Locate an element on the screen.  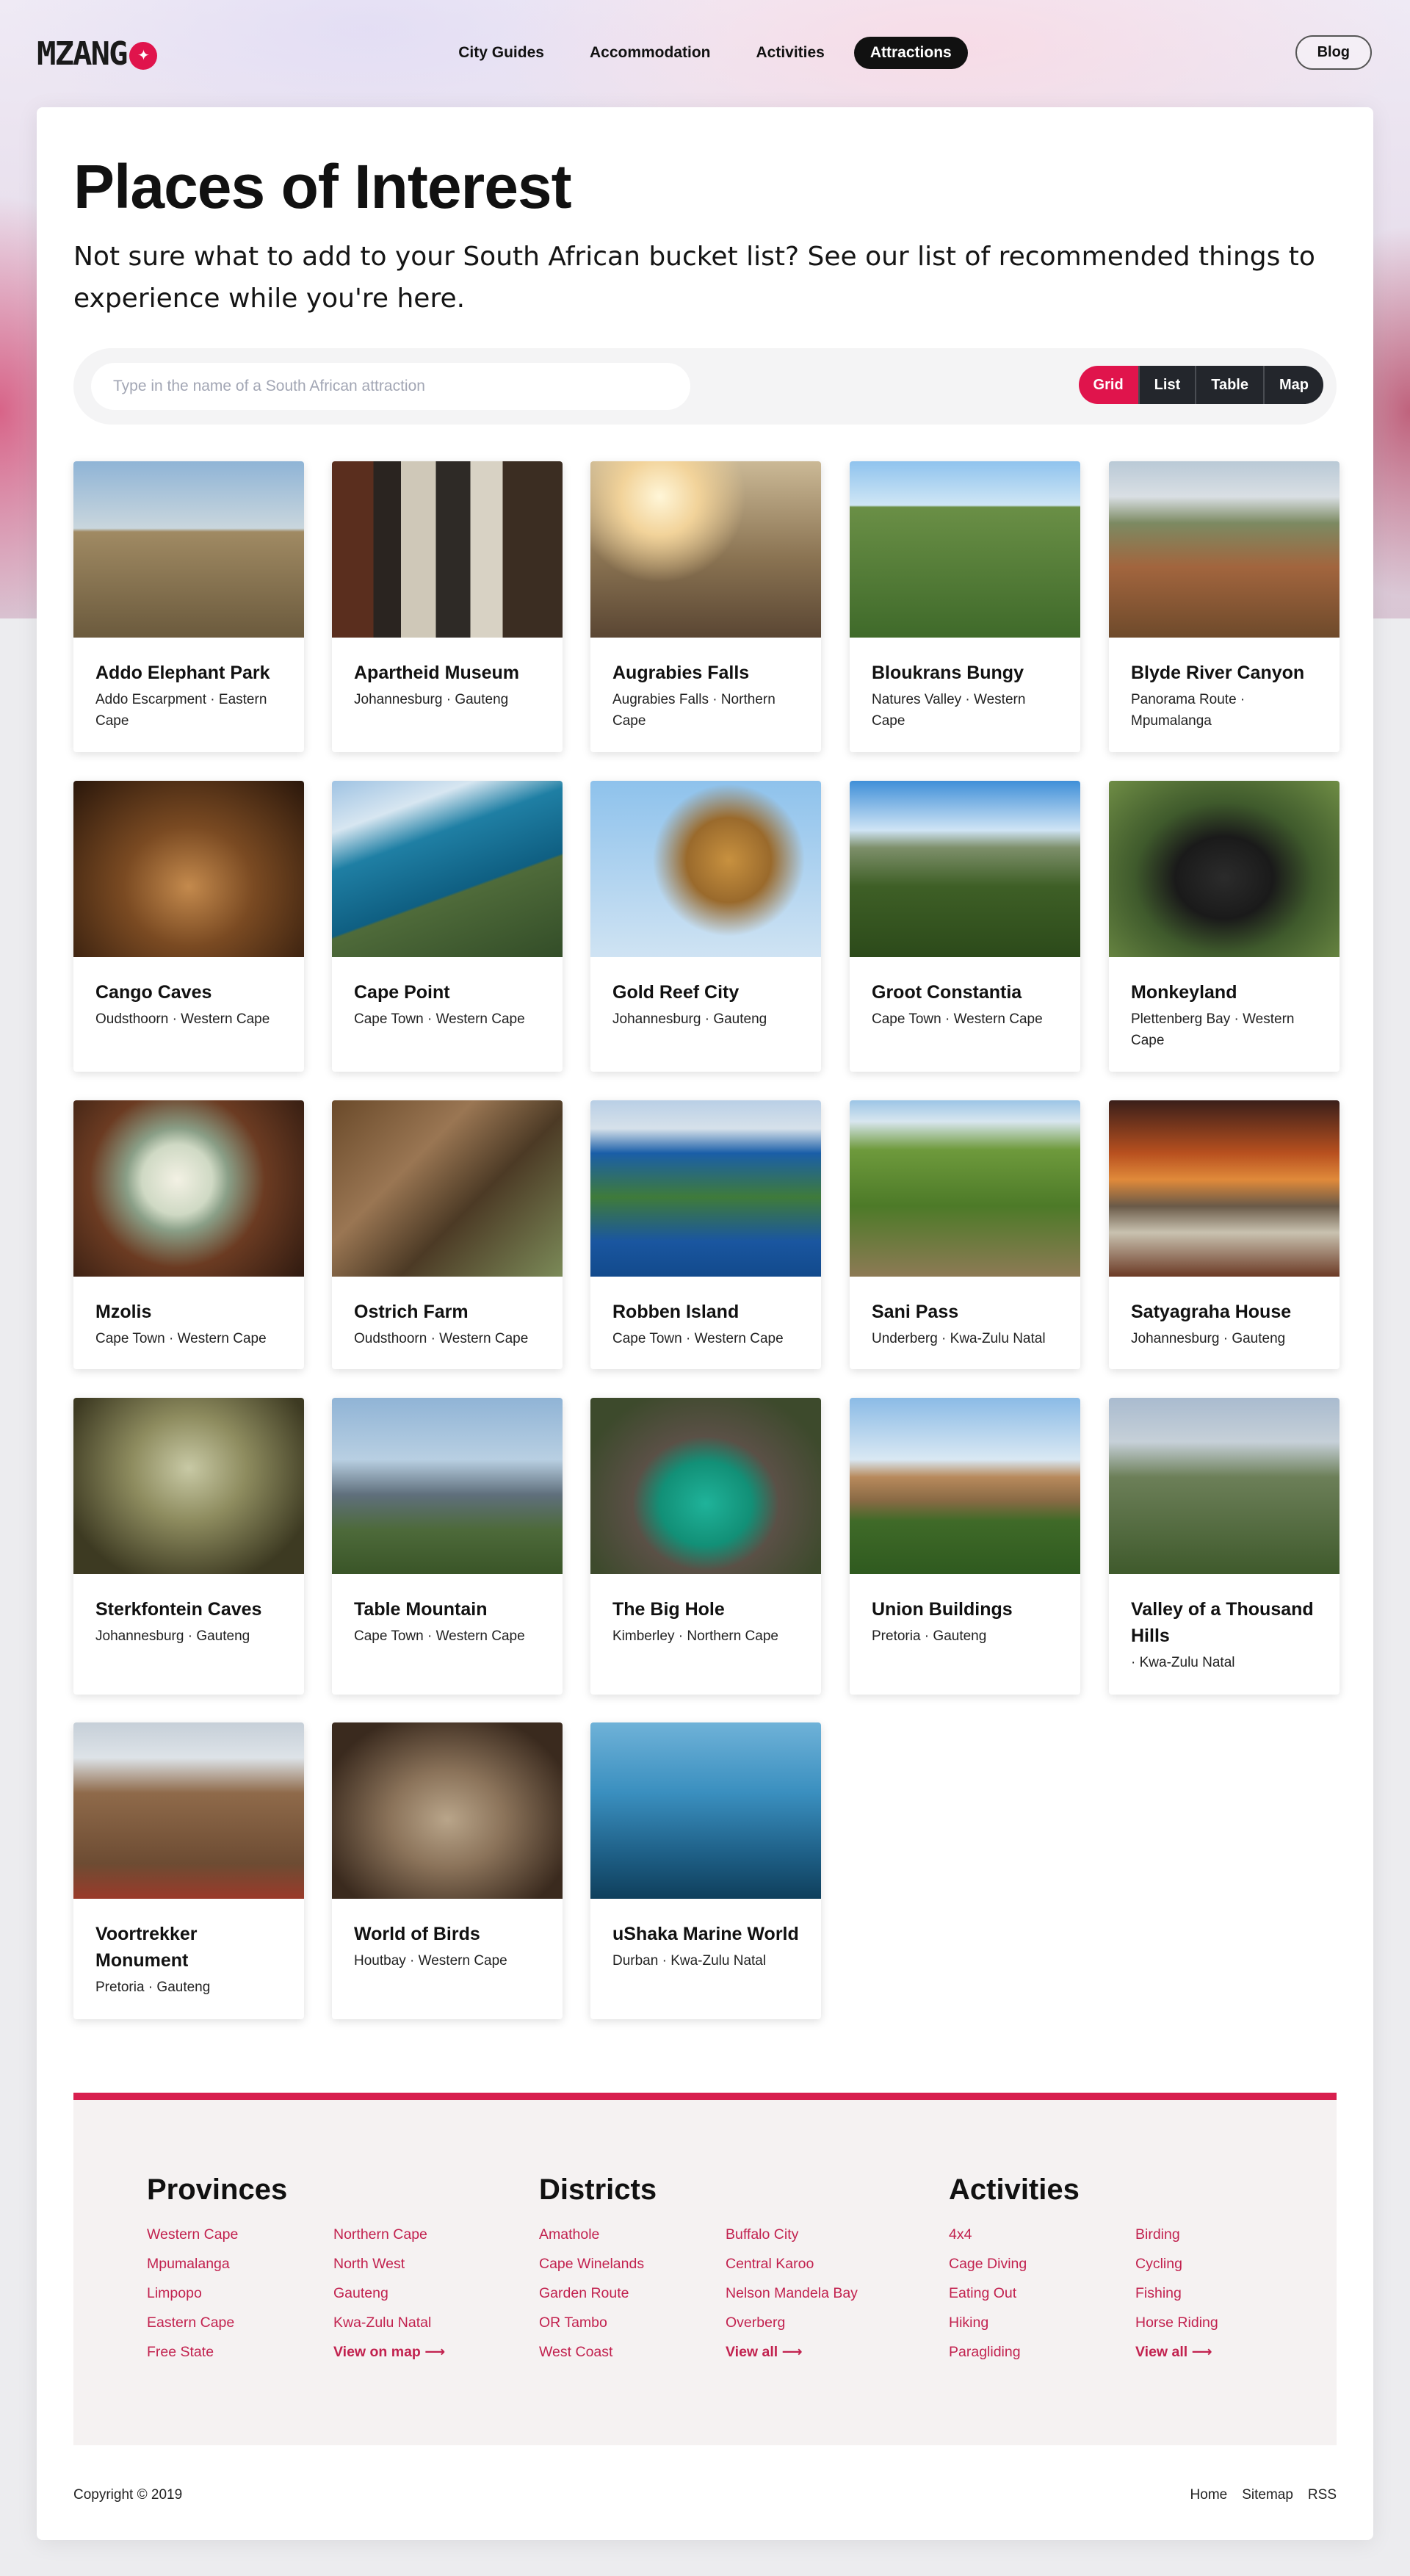
nav-city-guides: City Guides is located at coordinates (501, 53).